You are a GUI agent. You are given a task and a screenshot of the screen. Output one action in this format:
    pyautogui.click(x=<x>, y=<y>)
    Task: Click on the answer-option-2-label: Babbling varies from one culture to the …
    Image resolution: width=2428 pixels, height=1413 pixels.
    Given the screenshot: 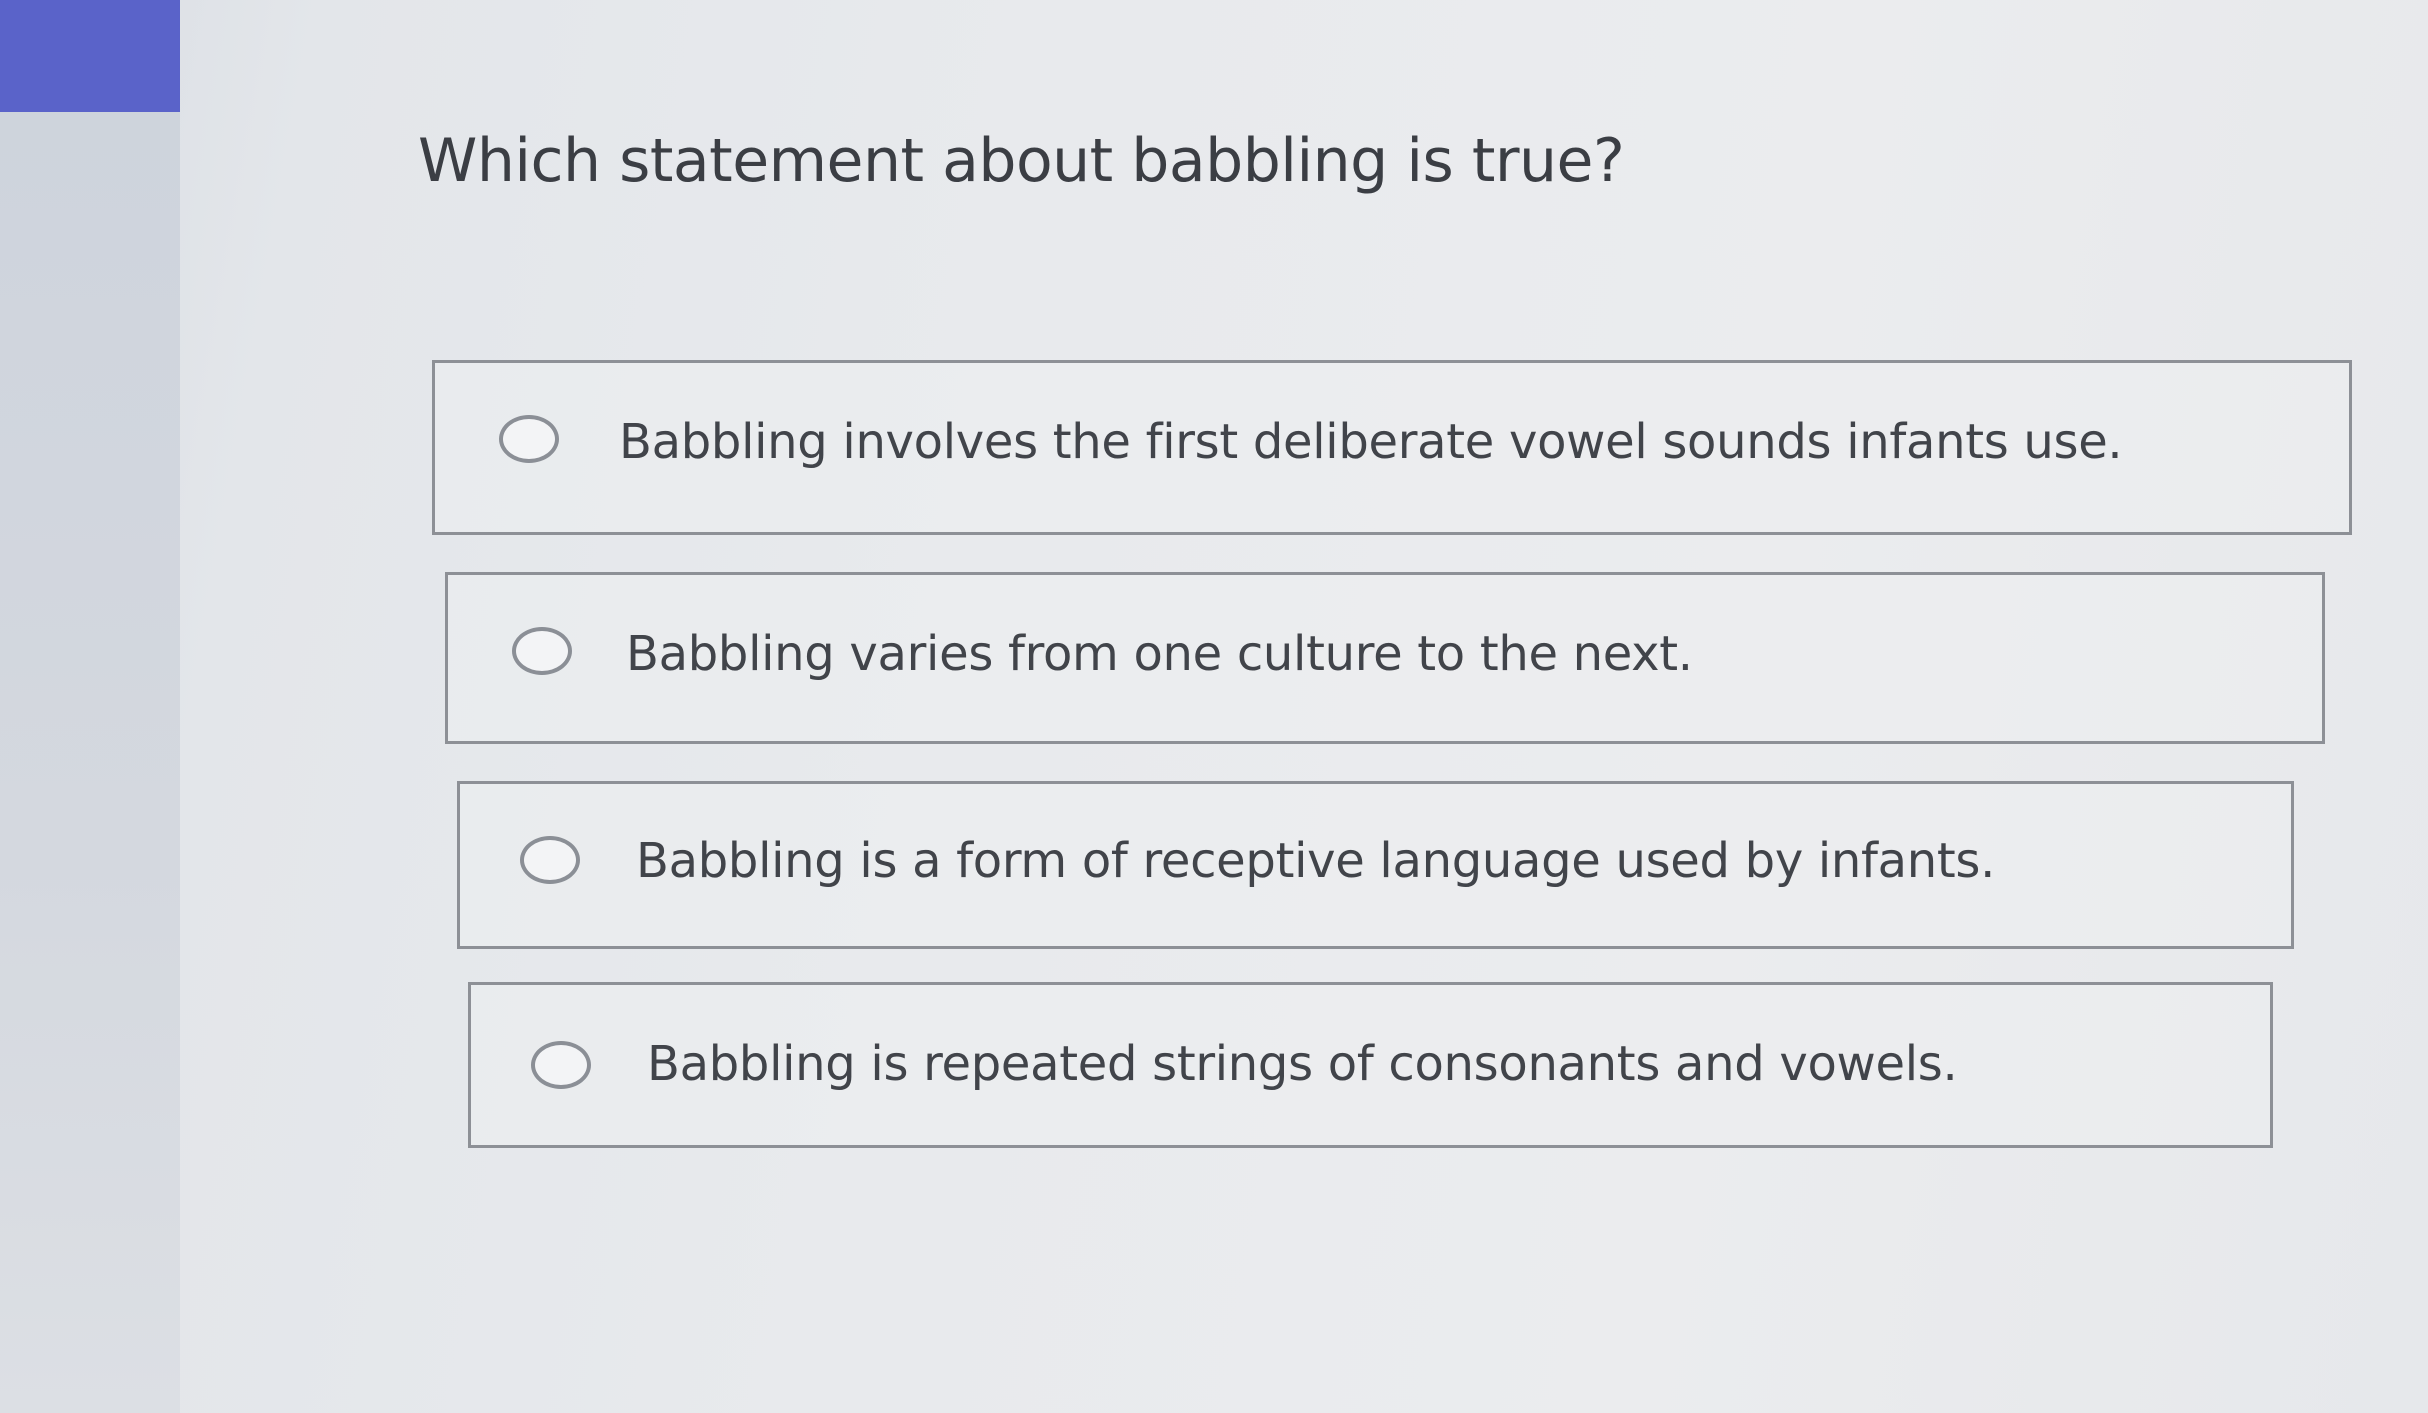 What is the action you would take?
    pyautogui.click(x=1159, y=654)
    